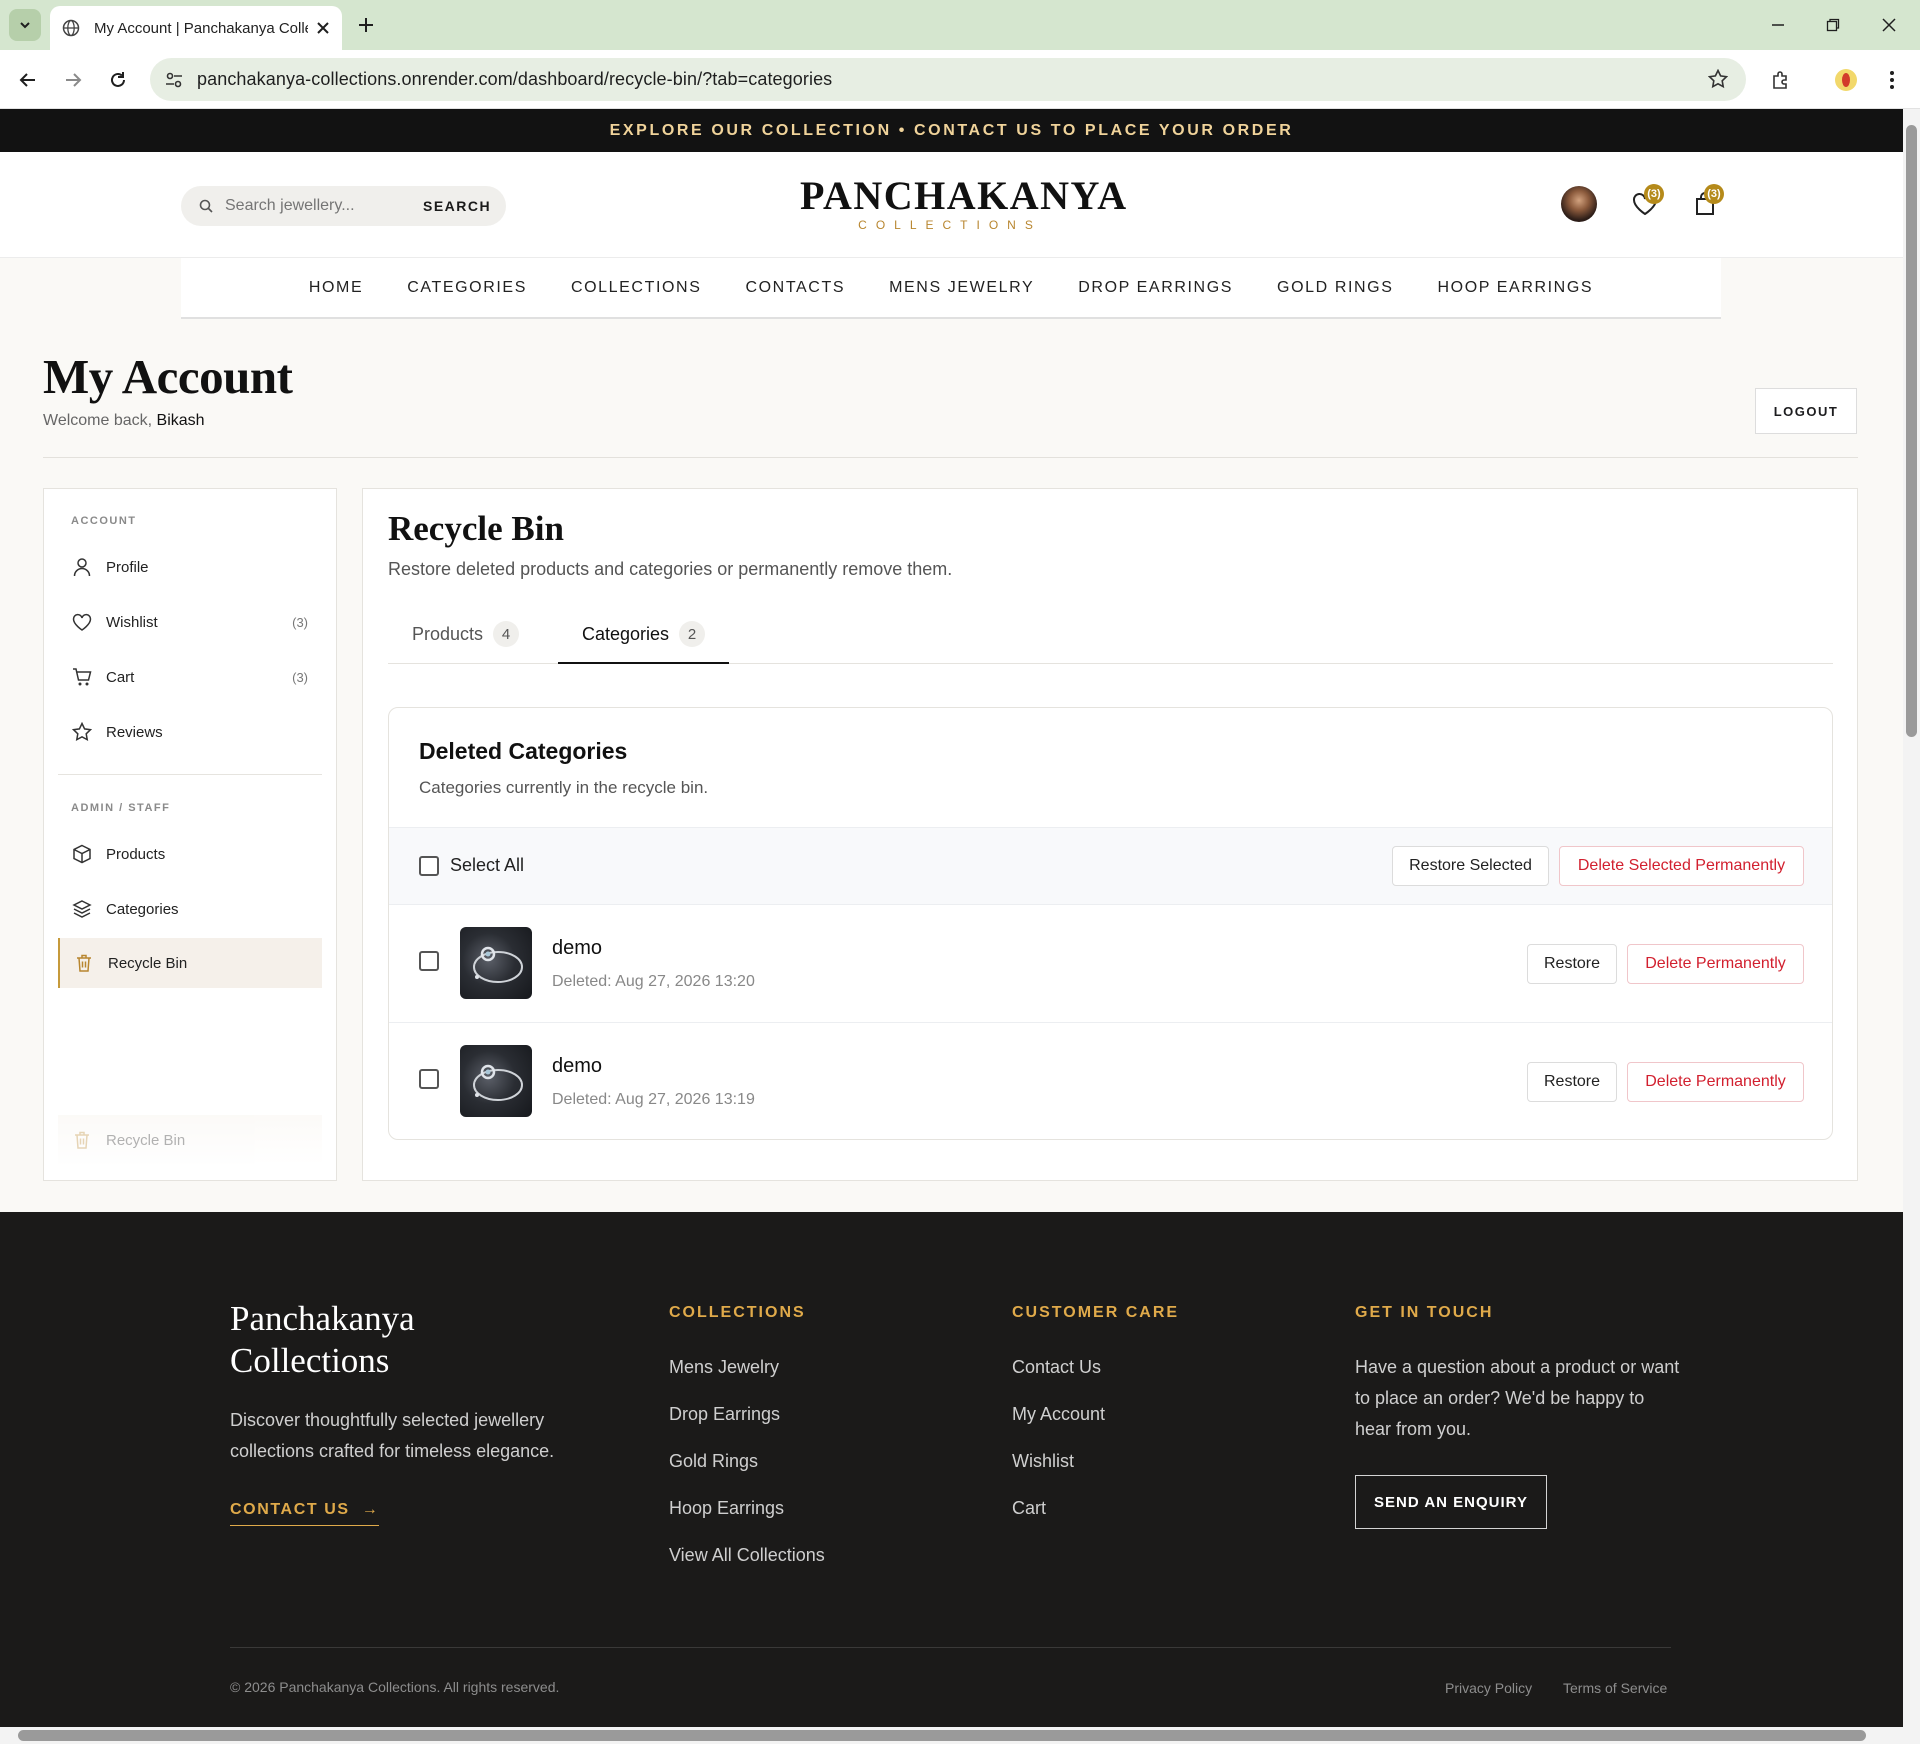 The height and width of the screenshot is (1744, 1920). I want to click on site-settings-icon, so click(174, 80).